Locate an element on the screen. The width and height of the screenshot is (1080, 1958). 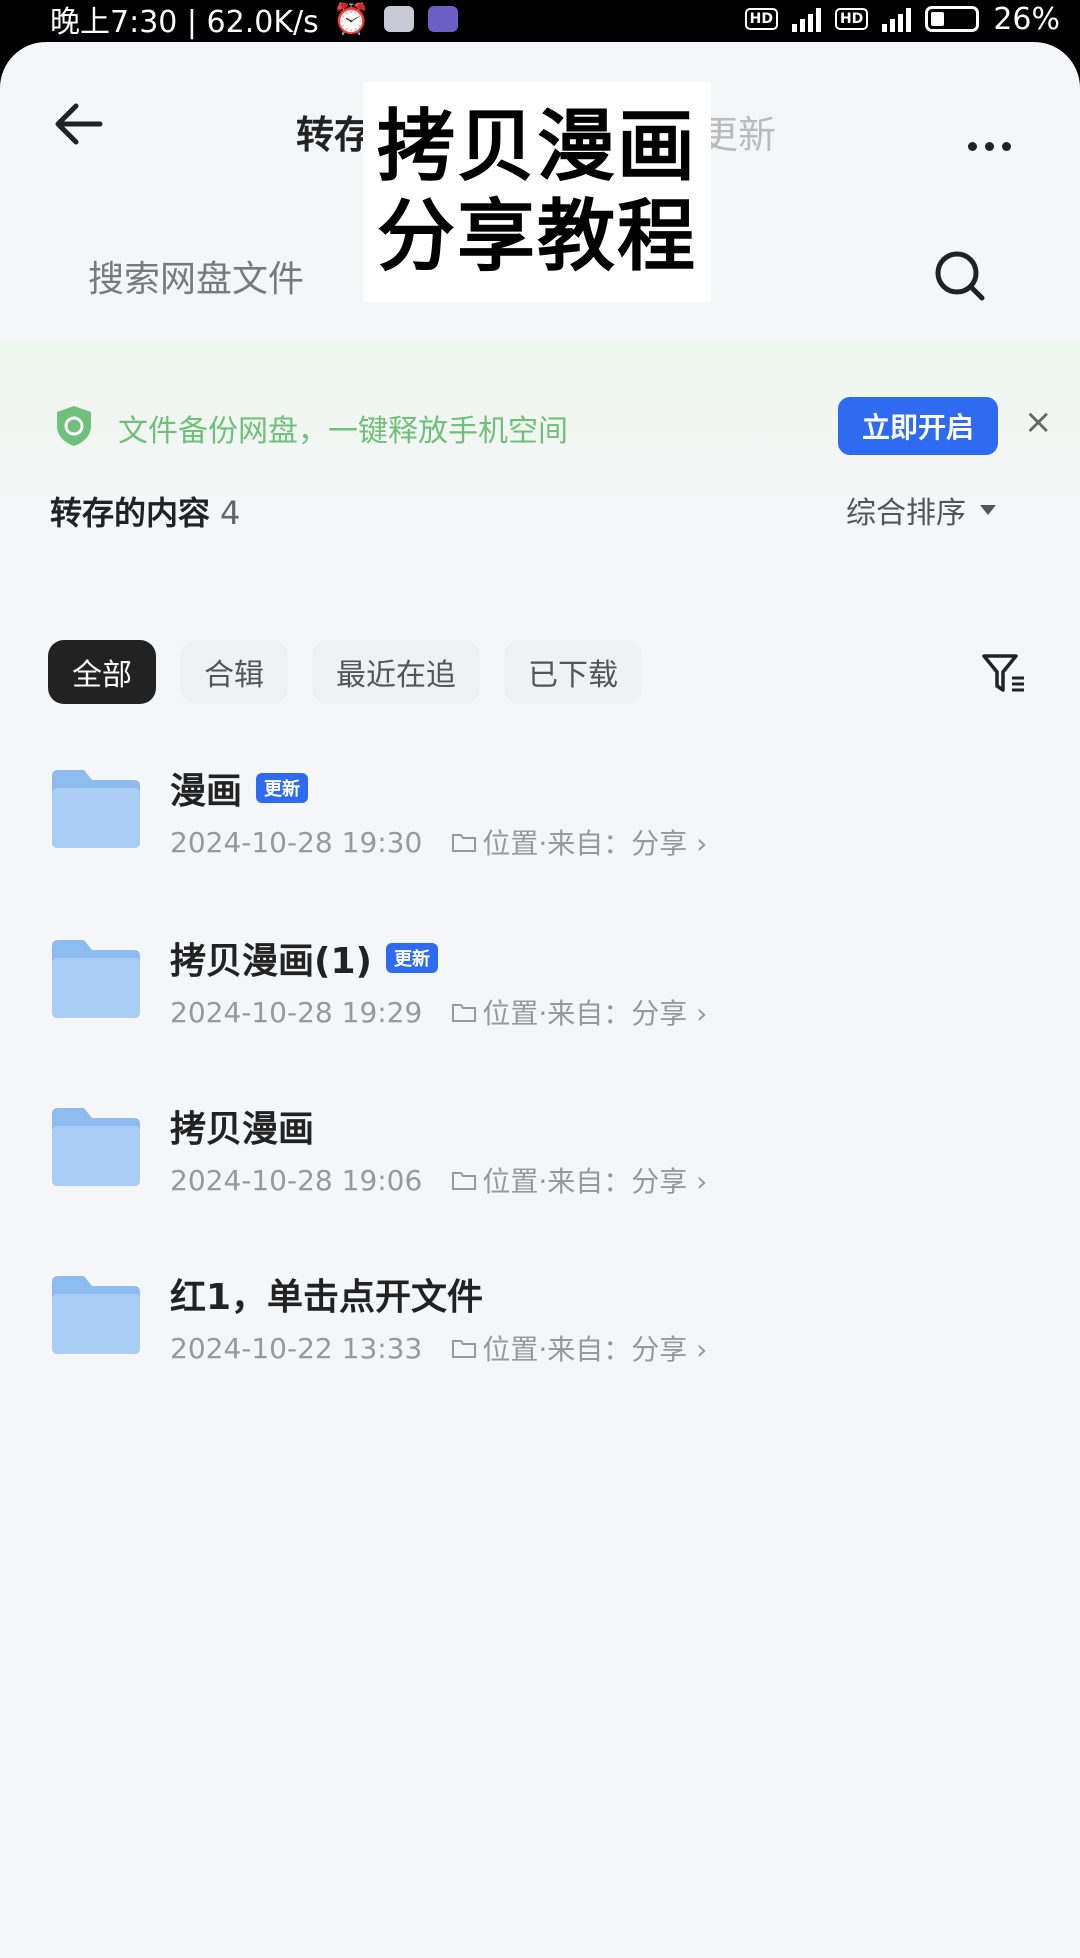
battery-level: 26% is located at coordinates (1026, 19).